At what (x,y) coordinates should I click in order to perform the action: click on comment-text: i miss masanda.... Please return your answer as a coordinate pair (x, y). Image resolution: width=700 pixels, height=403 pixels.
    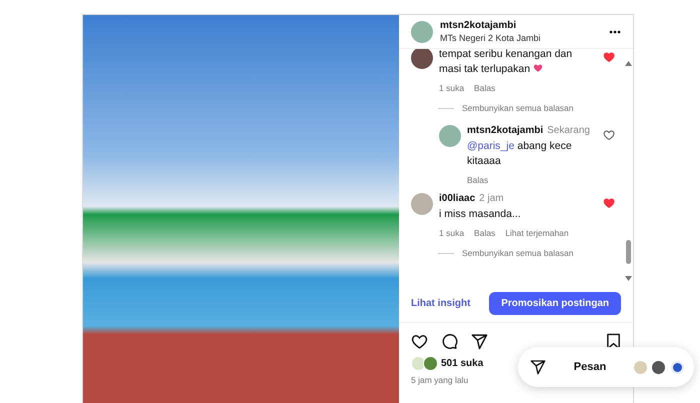
    Looking at the image, I should click on (480, 214).